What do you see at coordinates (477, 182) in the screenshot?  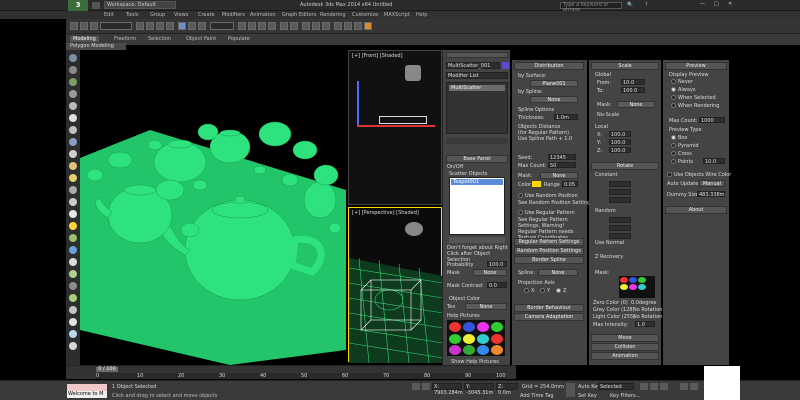 I see `list-item-teapot: Teapot001` at bounding box center [477, 182].